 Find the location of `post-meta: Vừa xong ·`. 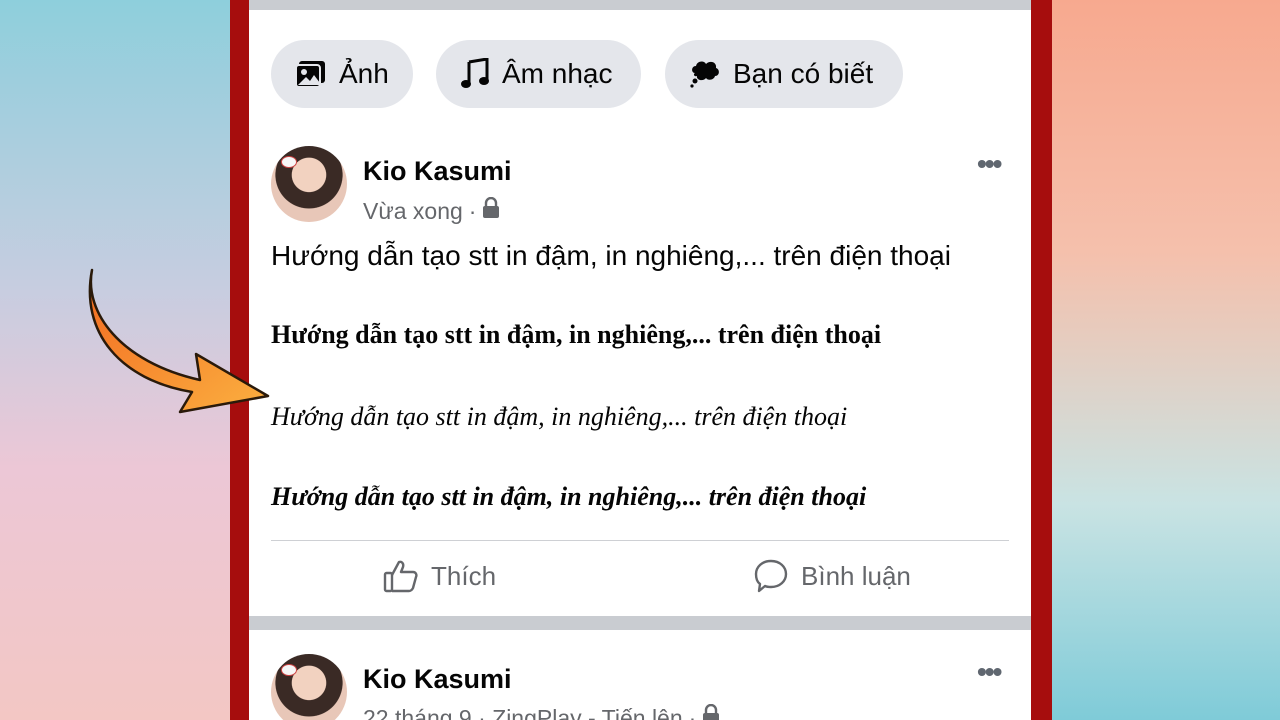

post-meta: Vừa xong · is located at coordinates (431, 210).